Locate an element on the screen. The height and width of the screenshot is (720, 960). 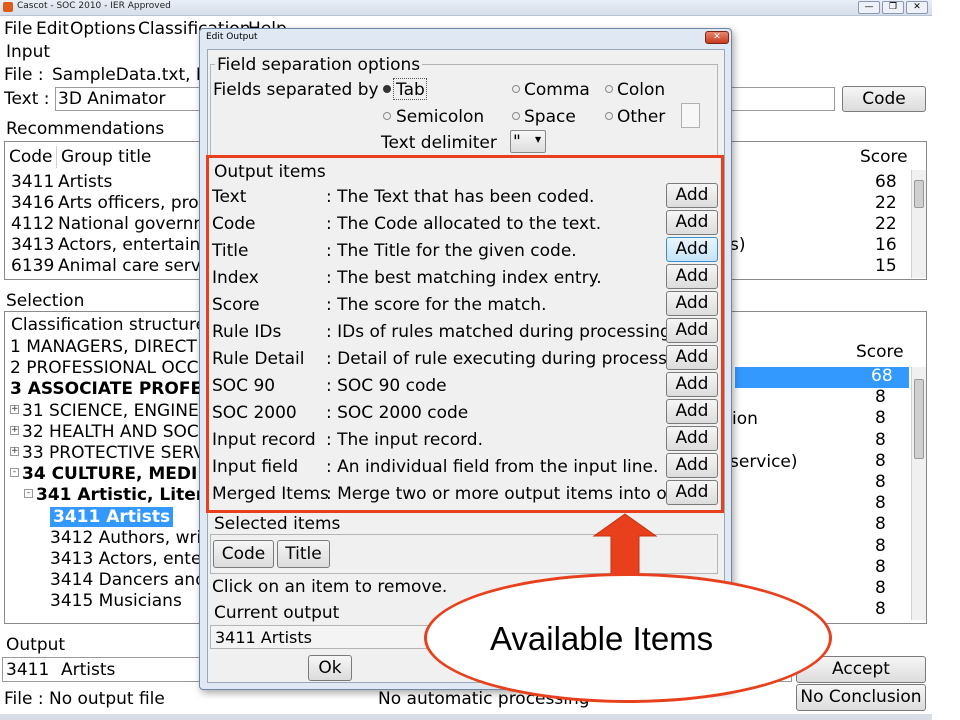
tree-item: 3 ASSOCIATE PROFE is located at coordinates (106, 389).